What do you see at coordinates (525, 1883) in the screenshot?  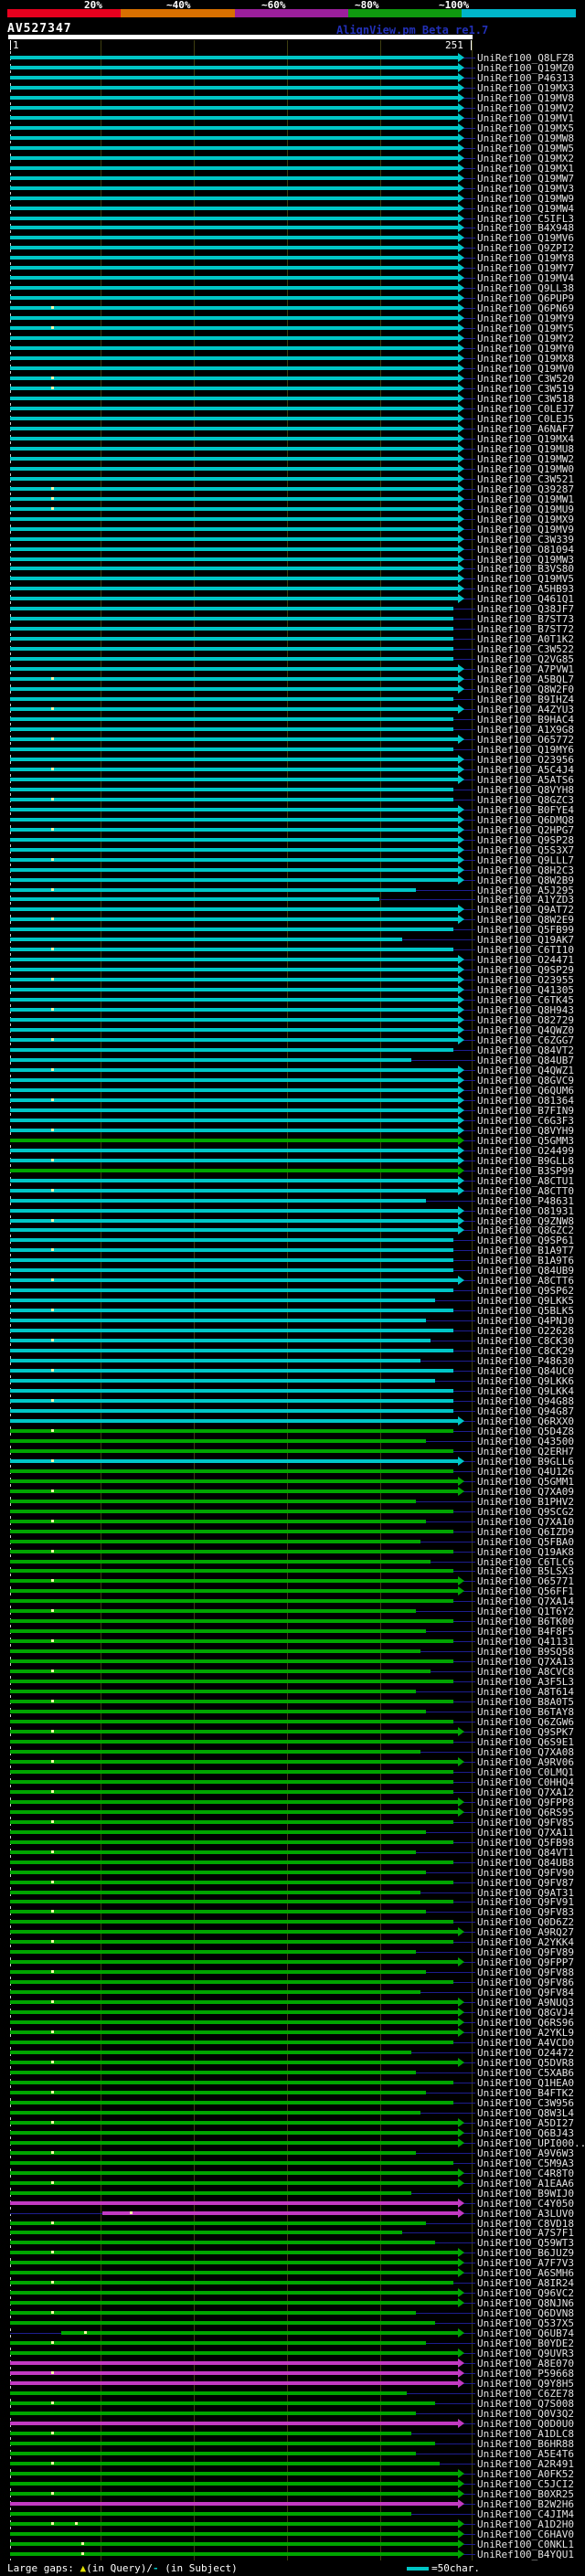 I see `hit-label: UniRef100_Q9FV87` at bounding box center [525, 1883].